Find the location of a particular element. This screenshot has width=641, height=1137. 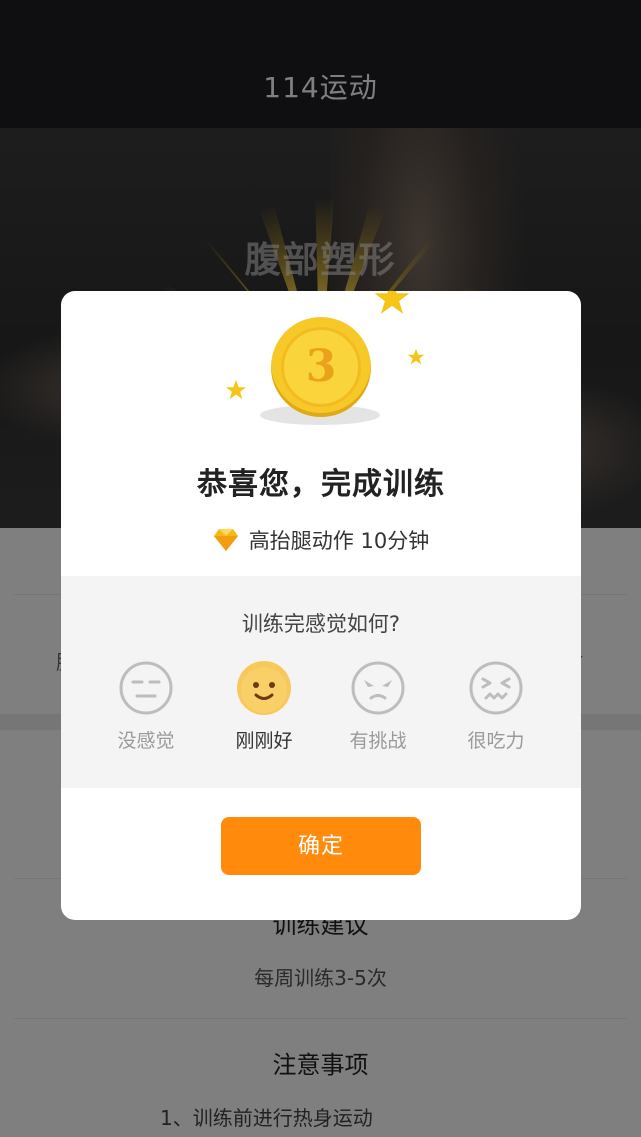

coin-number: 3 is located at coordinates (321, 367).